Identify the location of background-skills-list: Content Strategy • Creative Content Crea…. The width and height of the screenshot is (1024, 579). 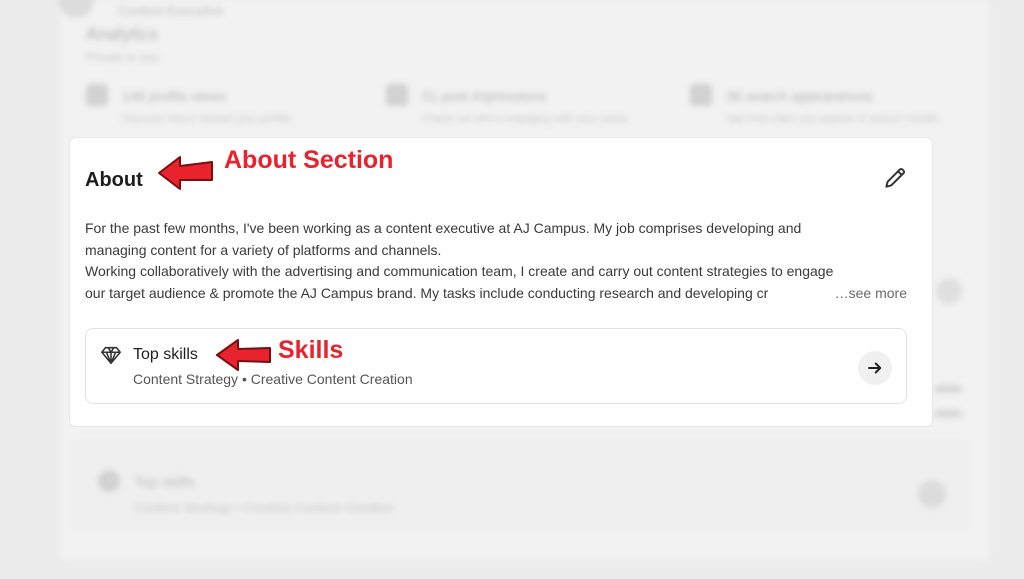
(264, 507).